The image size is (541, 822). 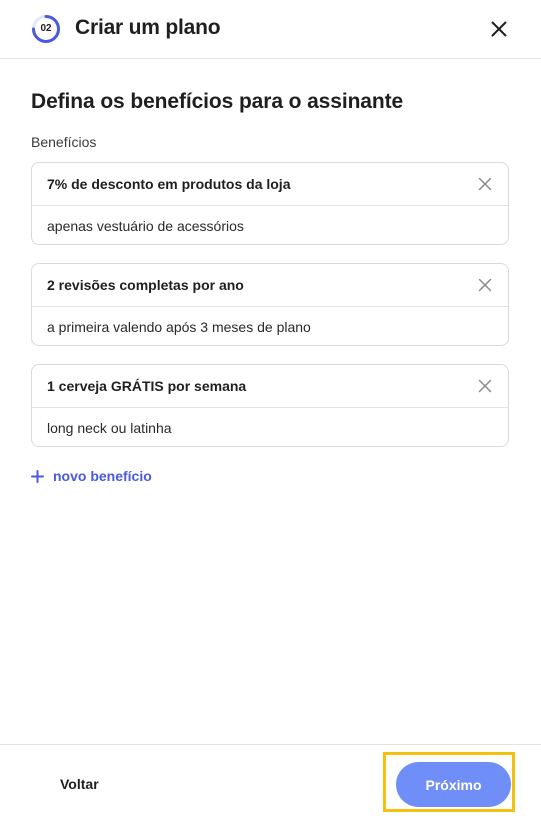 I want to click on page-title: Defina os benefícios para o assinante, so click(x=217, y=101).